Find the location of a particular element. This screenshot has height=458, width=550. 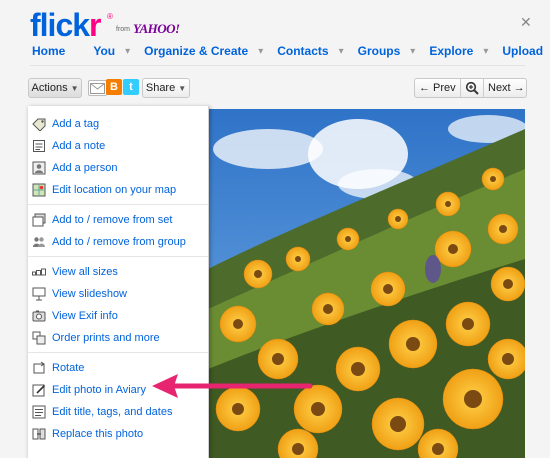

nav-contacts: Contacts is located at coordinates (302, 51).